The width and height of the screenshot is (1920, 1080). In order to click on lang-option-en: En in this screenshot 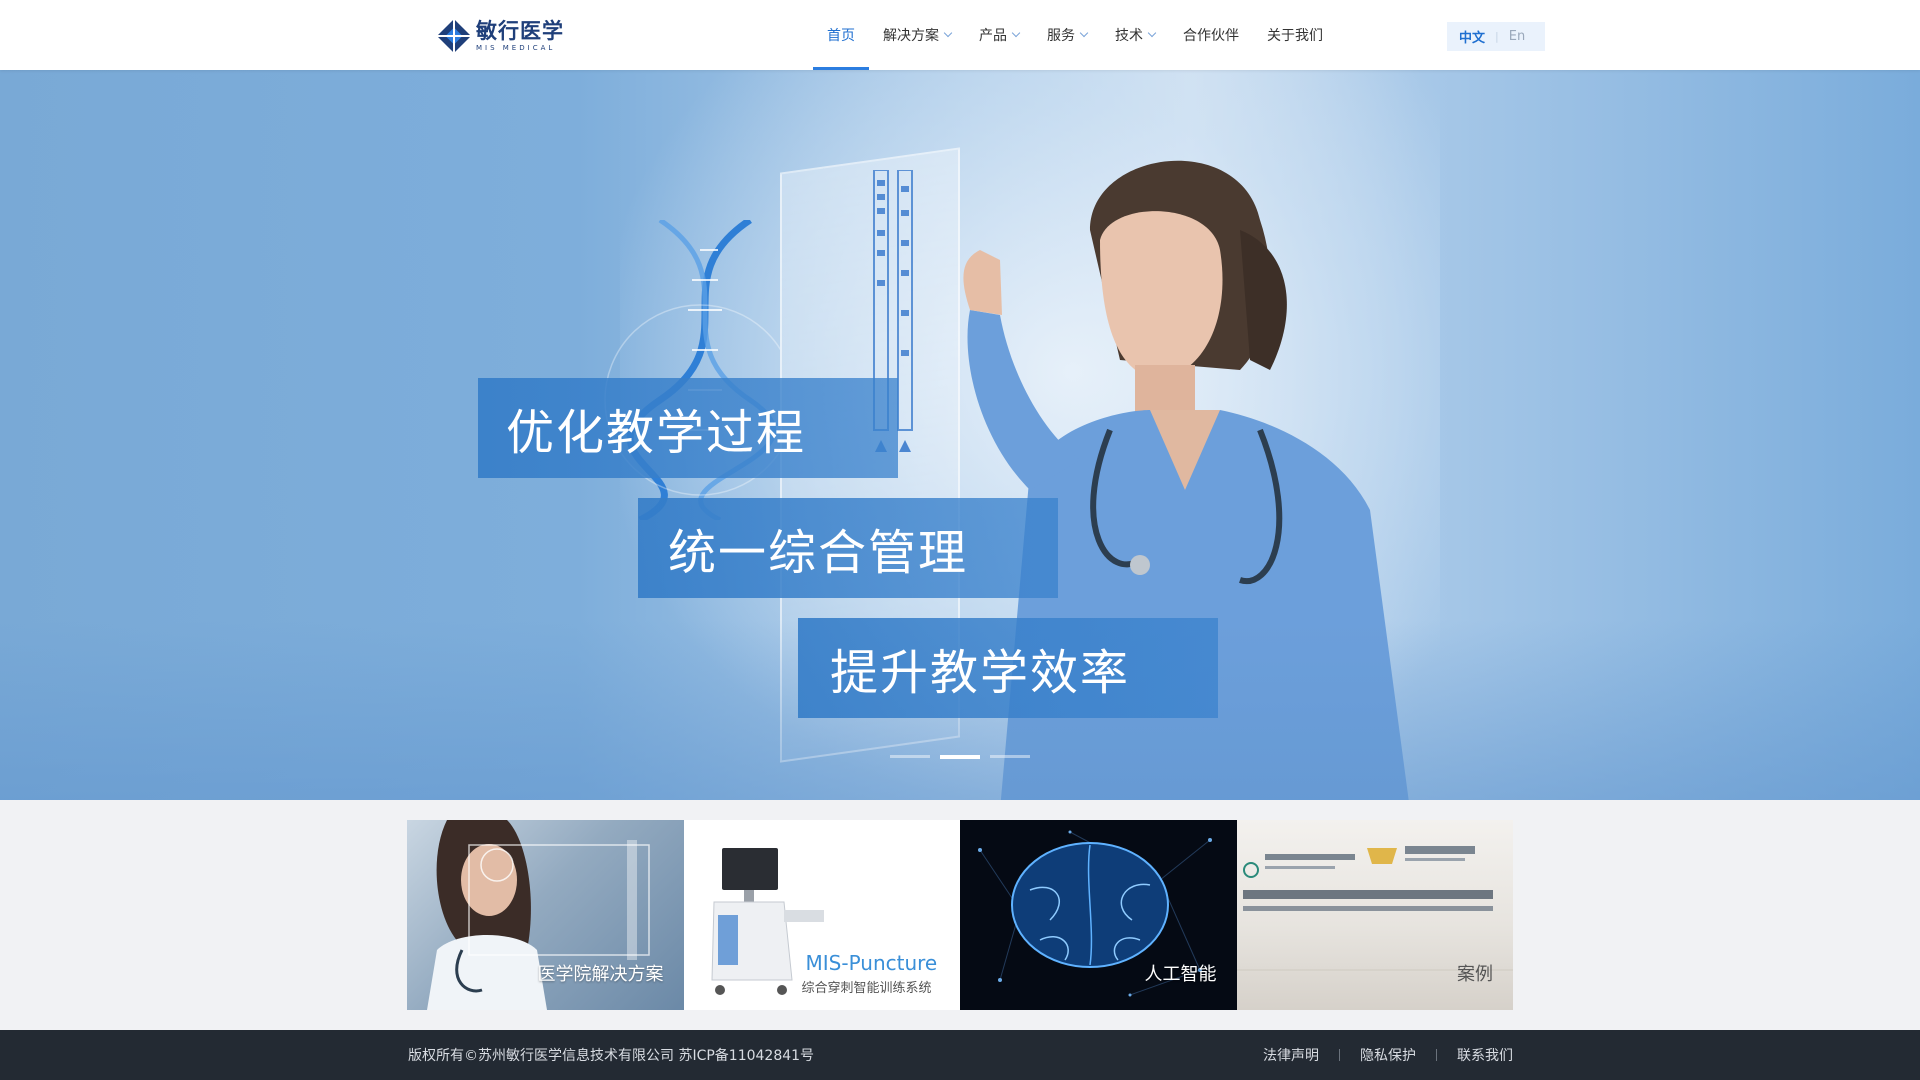, I will do `click(1517, 36)`.